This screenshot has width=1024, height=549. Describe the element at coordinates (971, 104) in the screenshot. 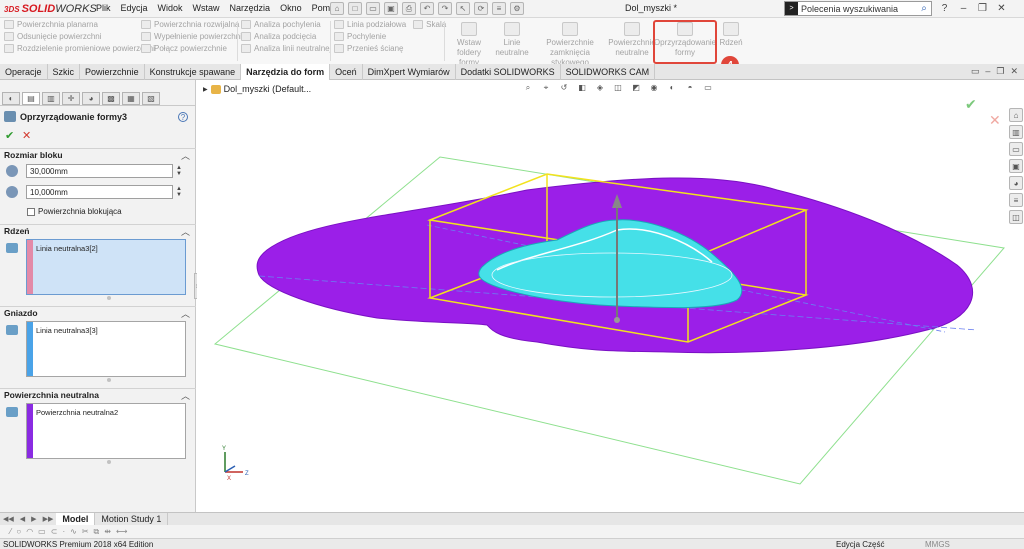

I see `confirmation-ok-icon: ✔` at that location.